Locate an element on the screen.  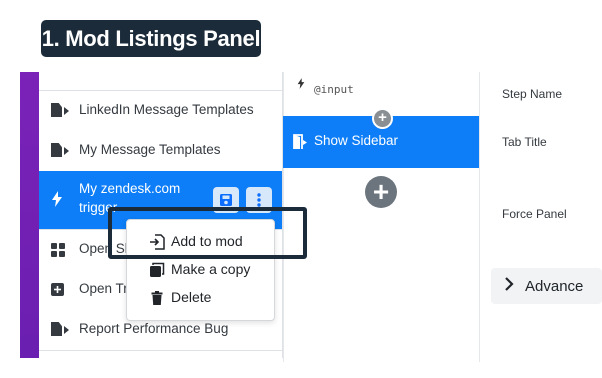
list-item-my-templates: My Message Templates is located at coordinates (160, 151).